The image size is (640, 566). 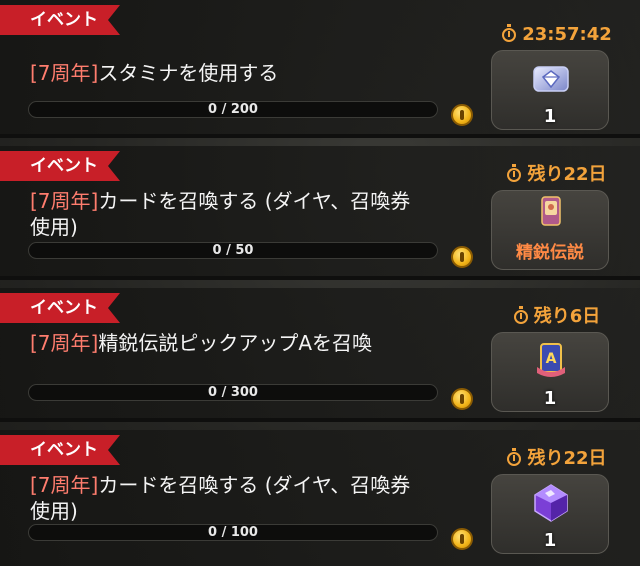 What do you see at coordinates (551, 503) in the screenshot?
I see `purple-crystal-icon` at bounding box center [551, 503].